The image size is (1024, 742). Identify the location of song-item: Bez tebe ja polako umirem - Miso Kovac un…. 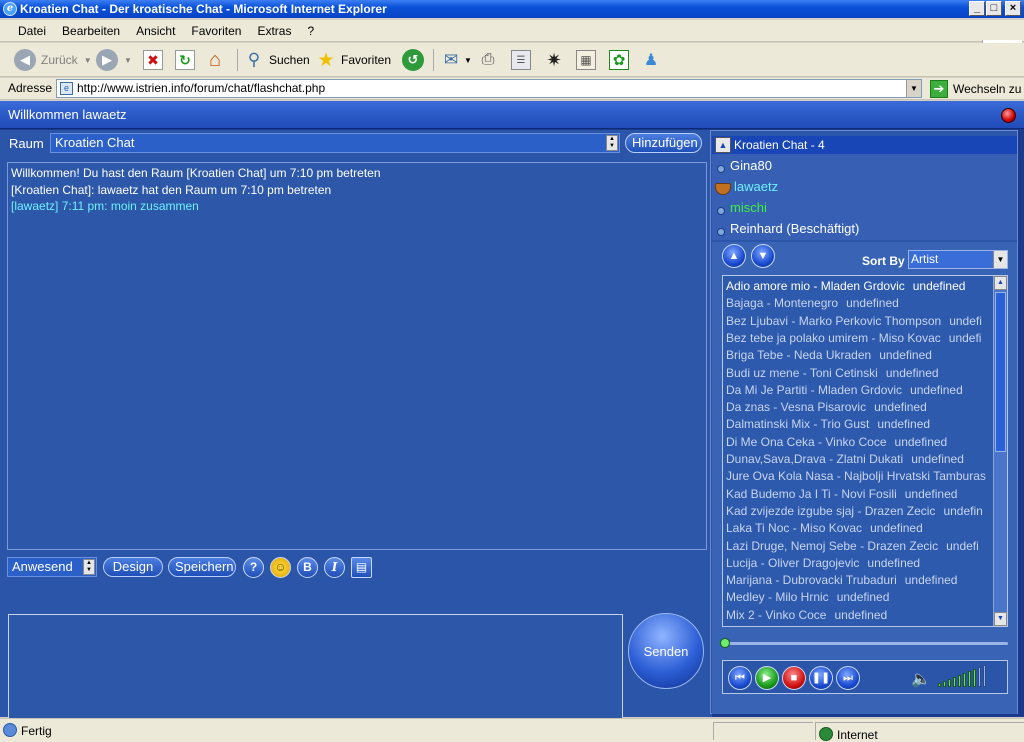
(858, 338).